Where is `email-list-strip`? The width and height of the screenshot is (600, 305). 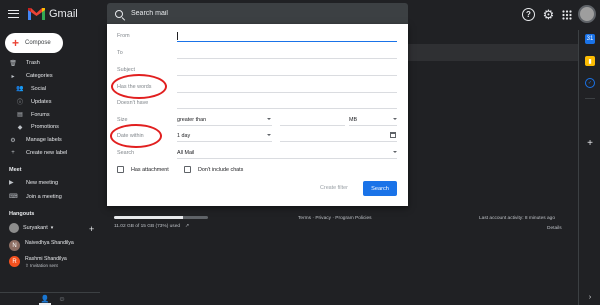 email-list-strip is located at coordinates (493, 52).